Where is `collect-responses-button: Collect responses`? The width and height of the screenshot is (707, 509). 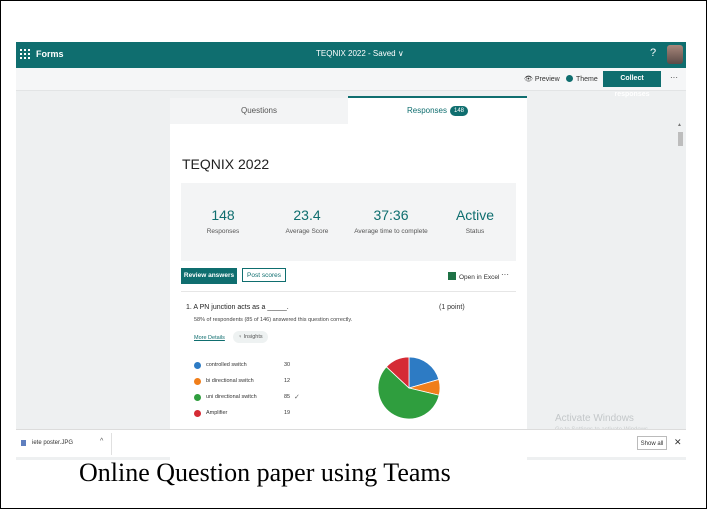
collect-responses-button: Collect responses is located at coordinates (632, 84).